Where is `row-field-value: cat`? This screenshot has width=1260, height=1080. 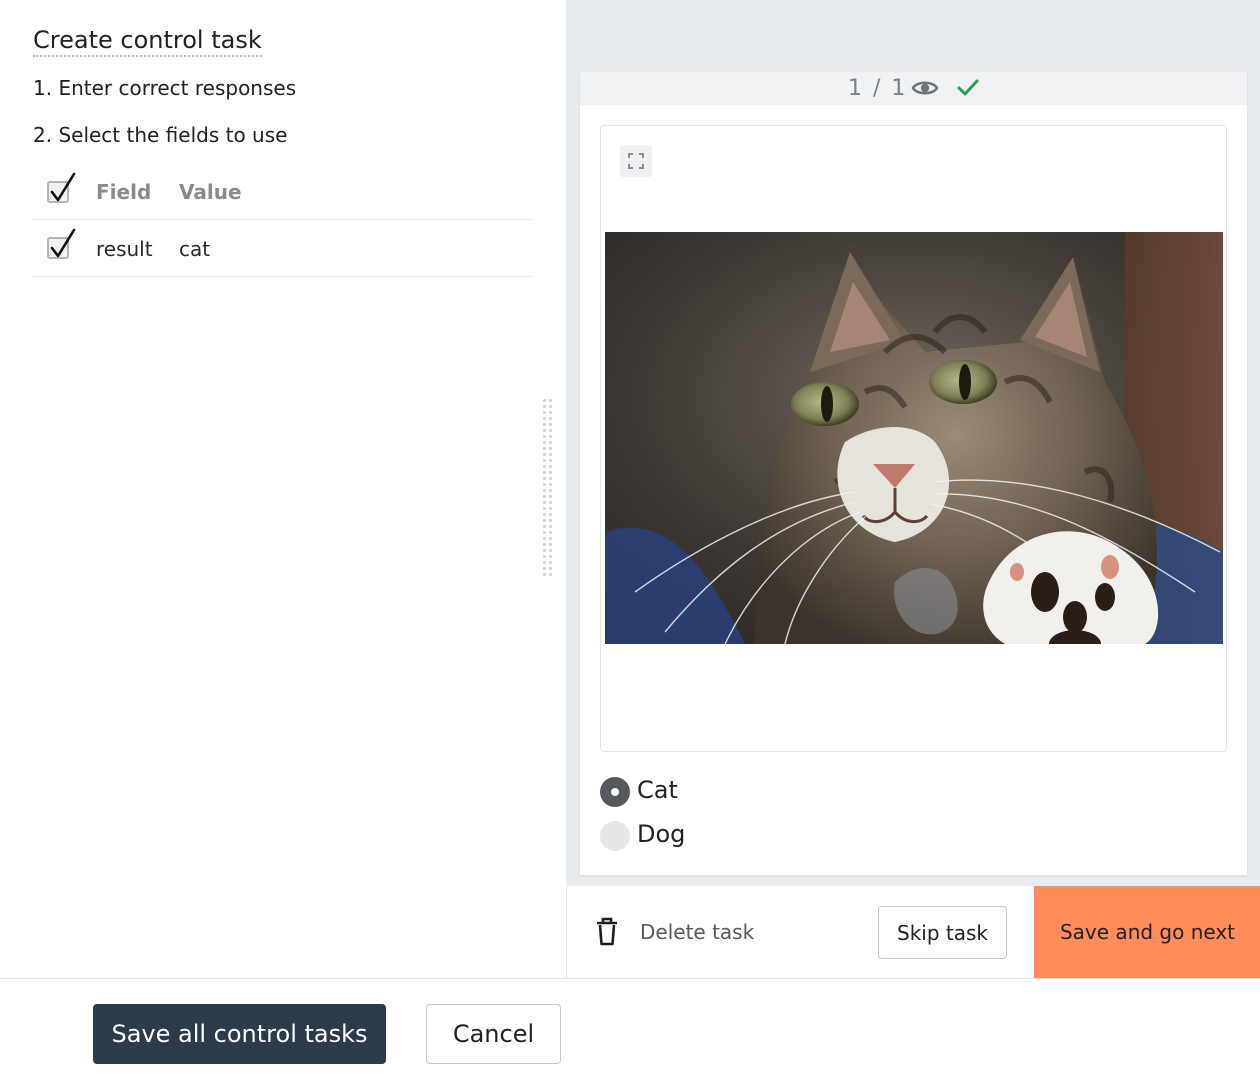 row-field-value: cat is located at coordinates (195, 249).